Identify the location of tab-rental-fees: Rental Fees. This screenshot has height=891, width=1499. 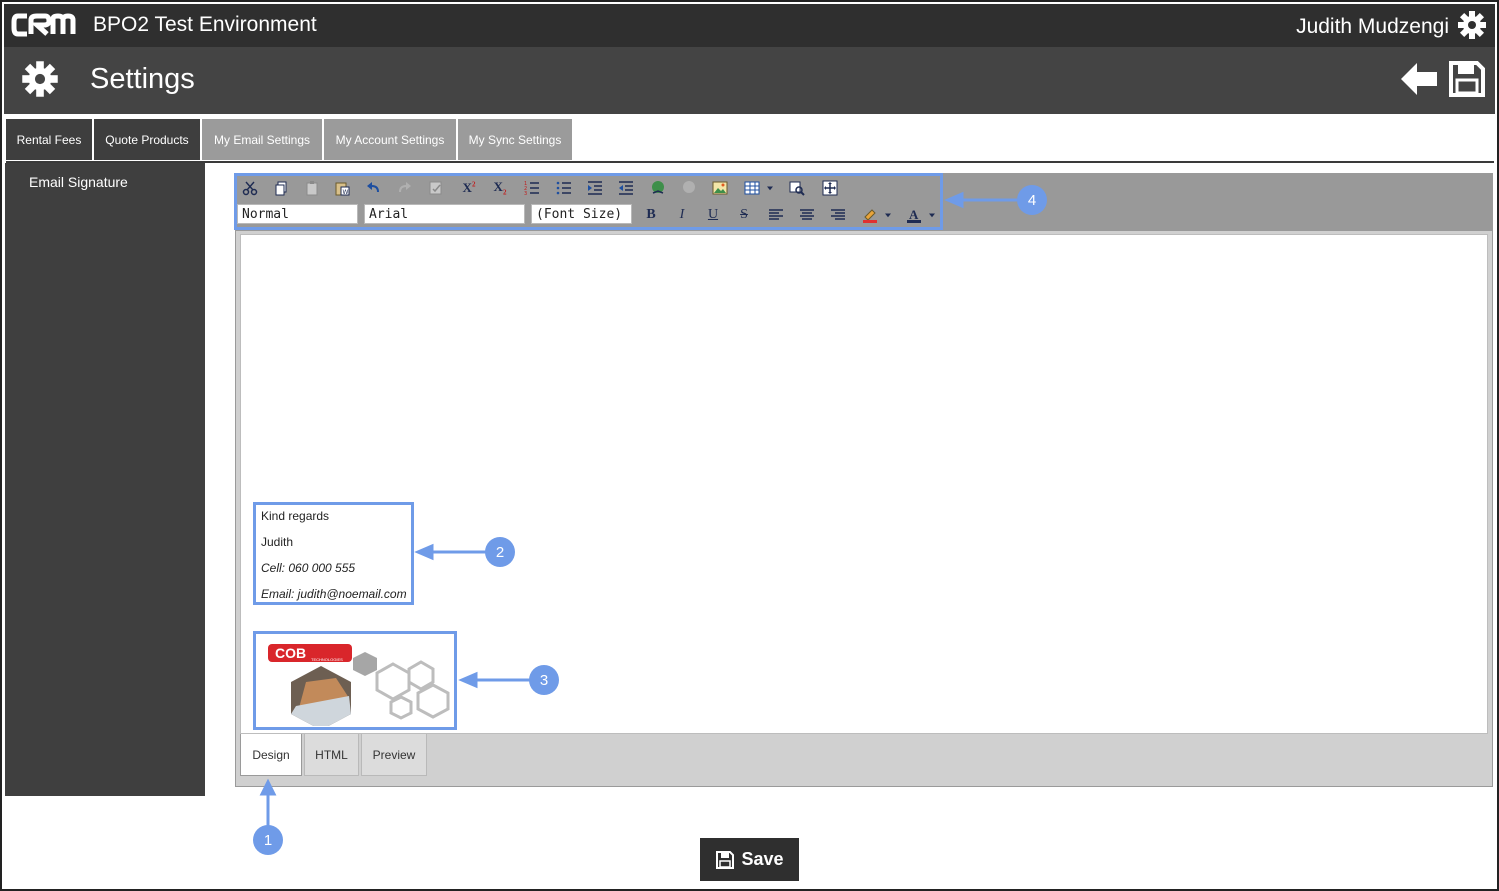
(49, 139).